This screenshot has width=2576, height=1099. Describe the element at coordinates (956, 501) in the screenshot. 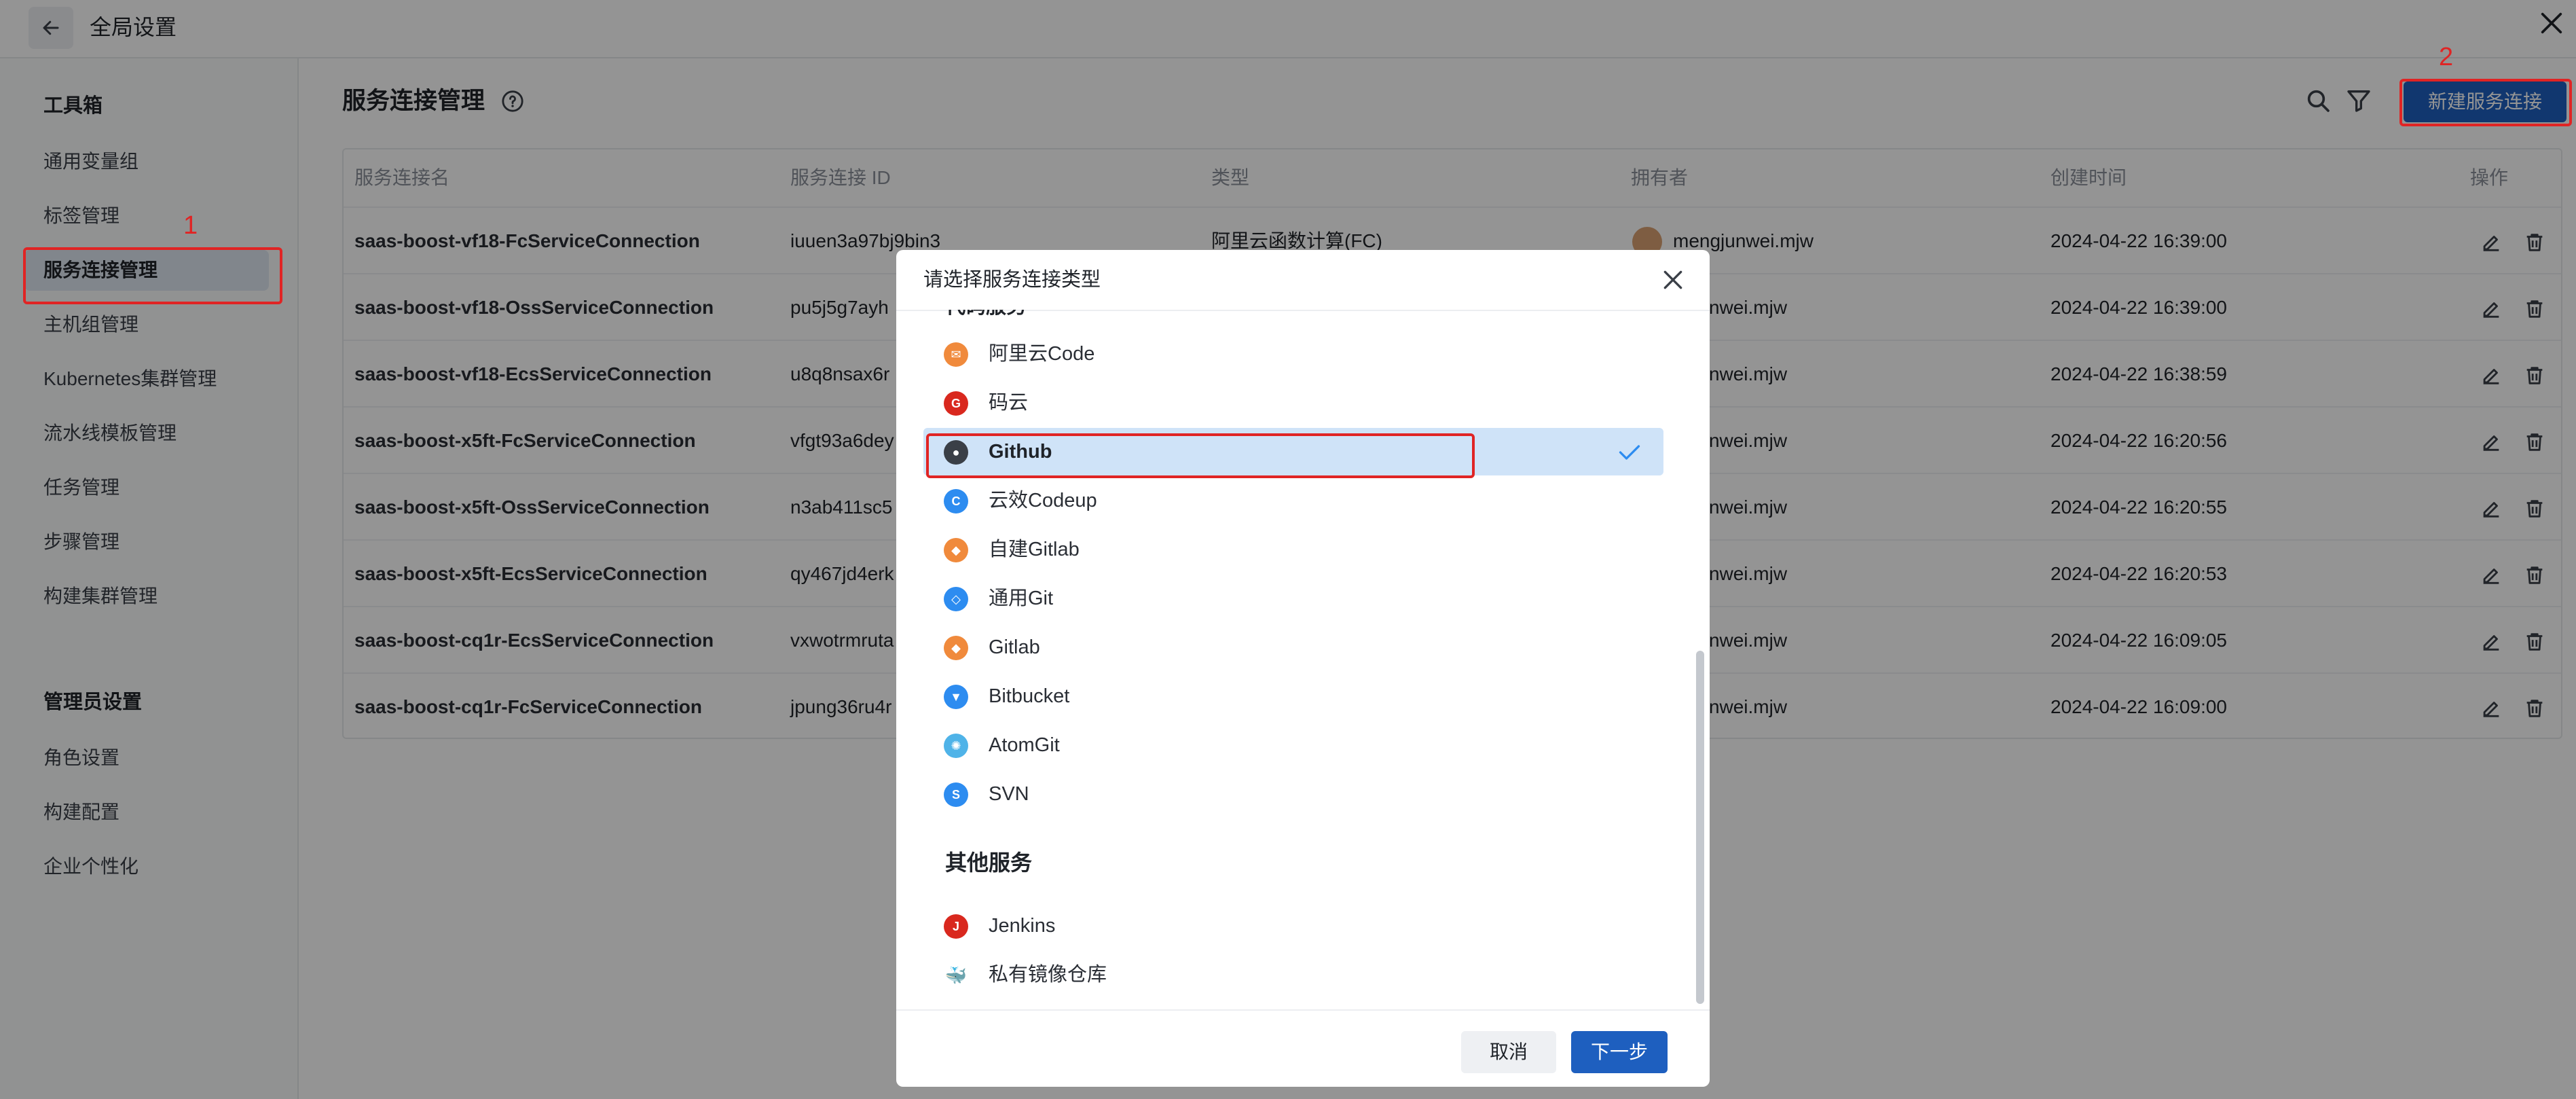

I see `codeup-icon: C` at that location.